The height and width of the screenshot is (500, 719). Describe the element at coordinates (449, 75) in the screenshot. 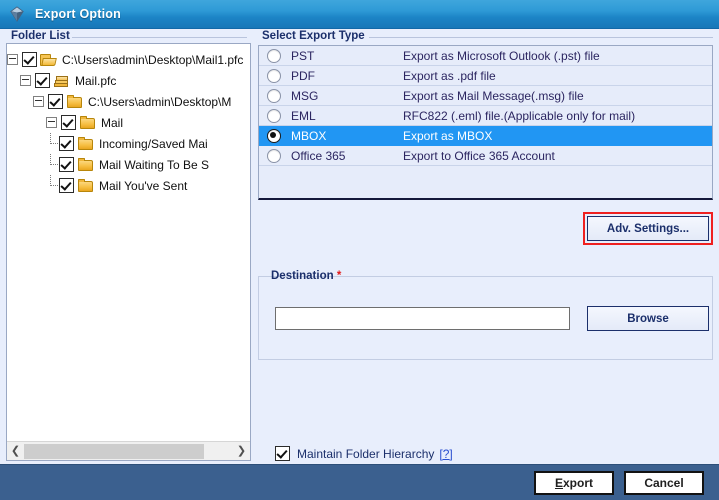

I see `export-type-description: Export as .pdf file` at that location.